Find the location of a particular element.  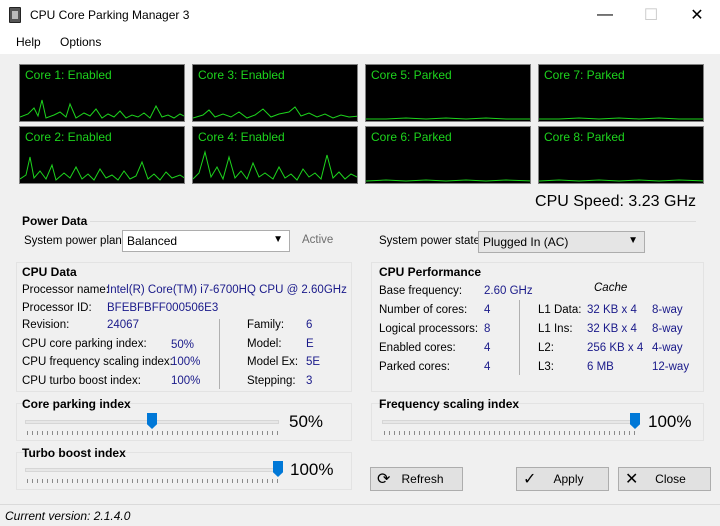

l1-ins-label: L1 Ins: is located at coordinates (555, 329).